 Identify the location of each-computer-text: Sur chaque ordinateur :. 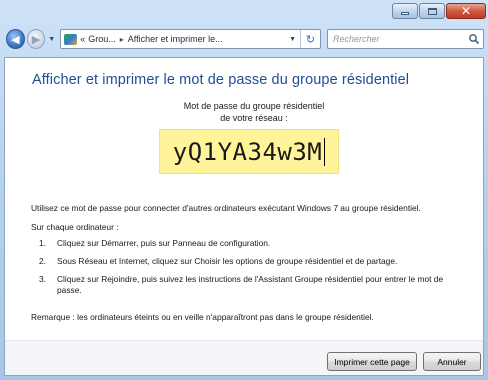
(75, 227).